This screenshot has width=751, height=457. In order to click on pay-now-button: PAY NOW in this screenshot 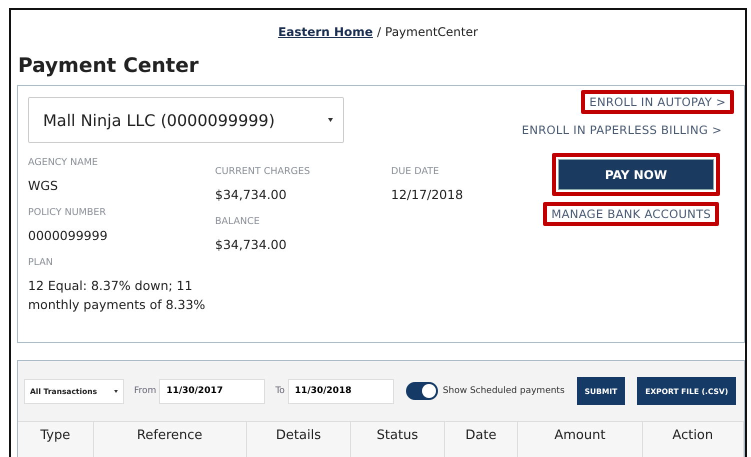, I will do `click(636, 174)`.